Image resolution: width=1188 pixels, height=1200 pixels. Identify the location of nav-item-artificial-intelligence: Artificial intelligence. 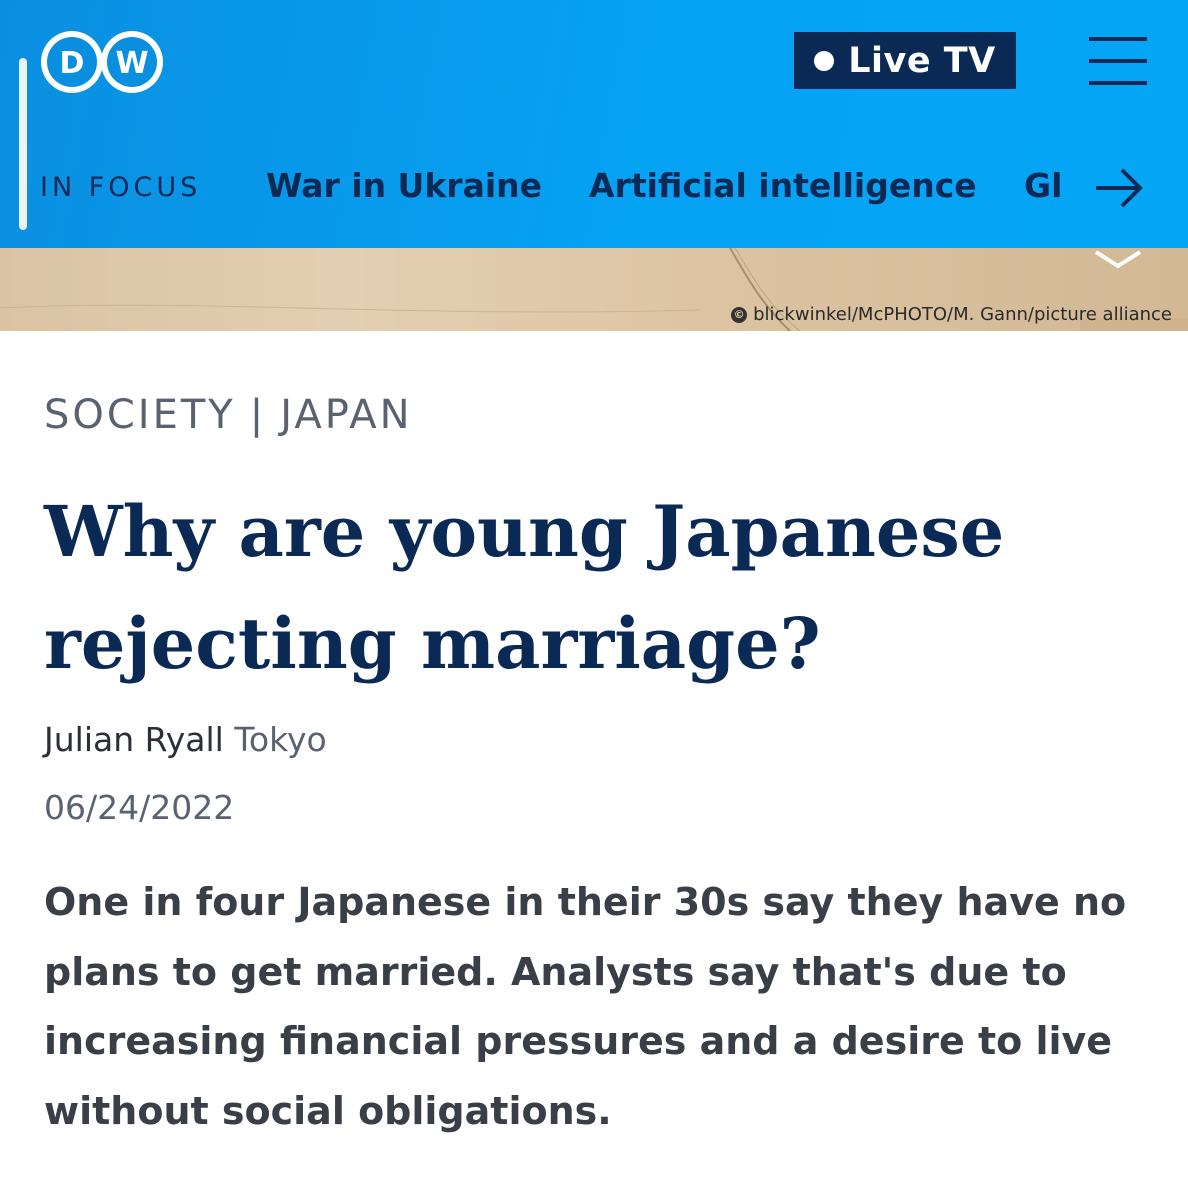
(783, 185).